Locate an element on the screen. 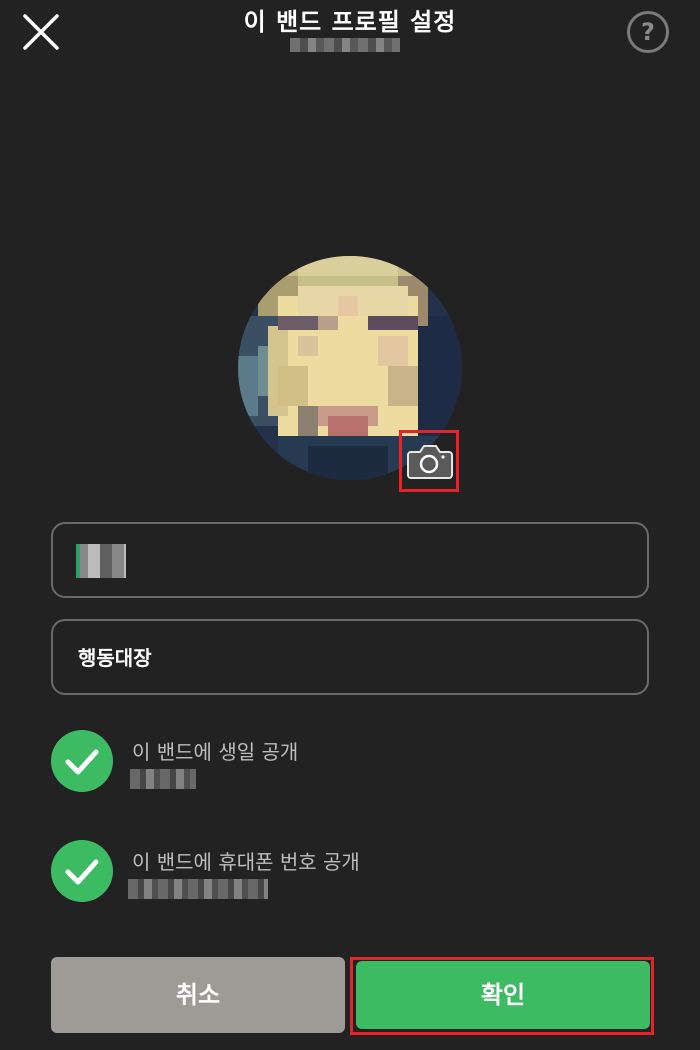 The image size is (700, 1050). phone-public-checkbox is located at coordinates (82, 871).